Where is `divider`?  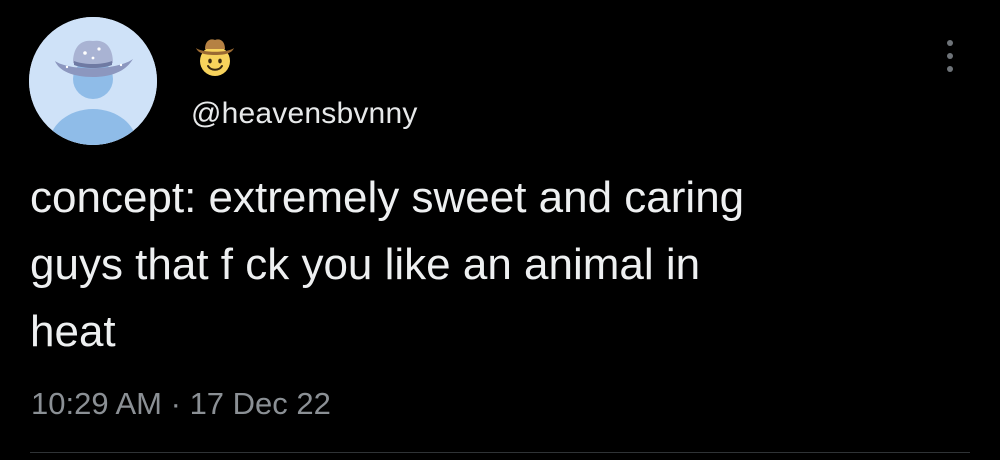 divider is located at coordinates (500, 452).